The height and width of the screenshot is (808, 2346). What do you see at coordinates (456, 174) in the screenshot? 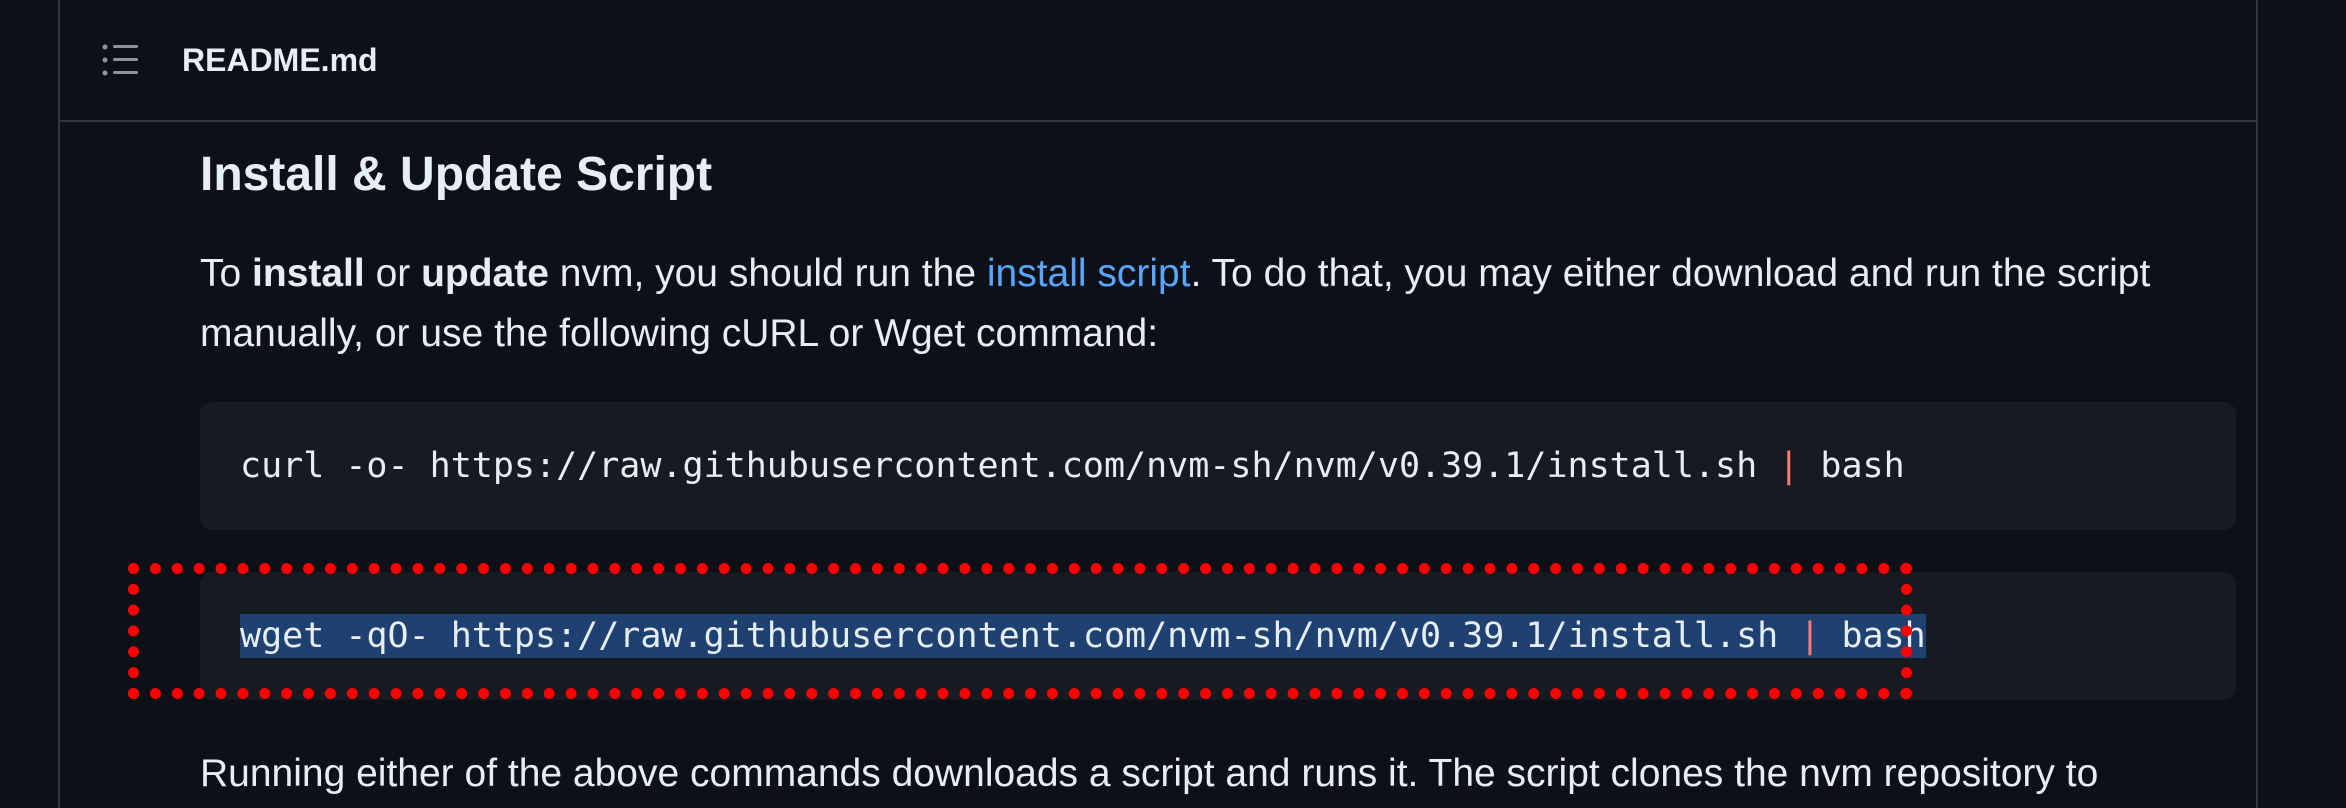
I see `section-heading: Install & Update Script` at bounding box center [456, 174].